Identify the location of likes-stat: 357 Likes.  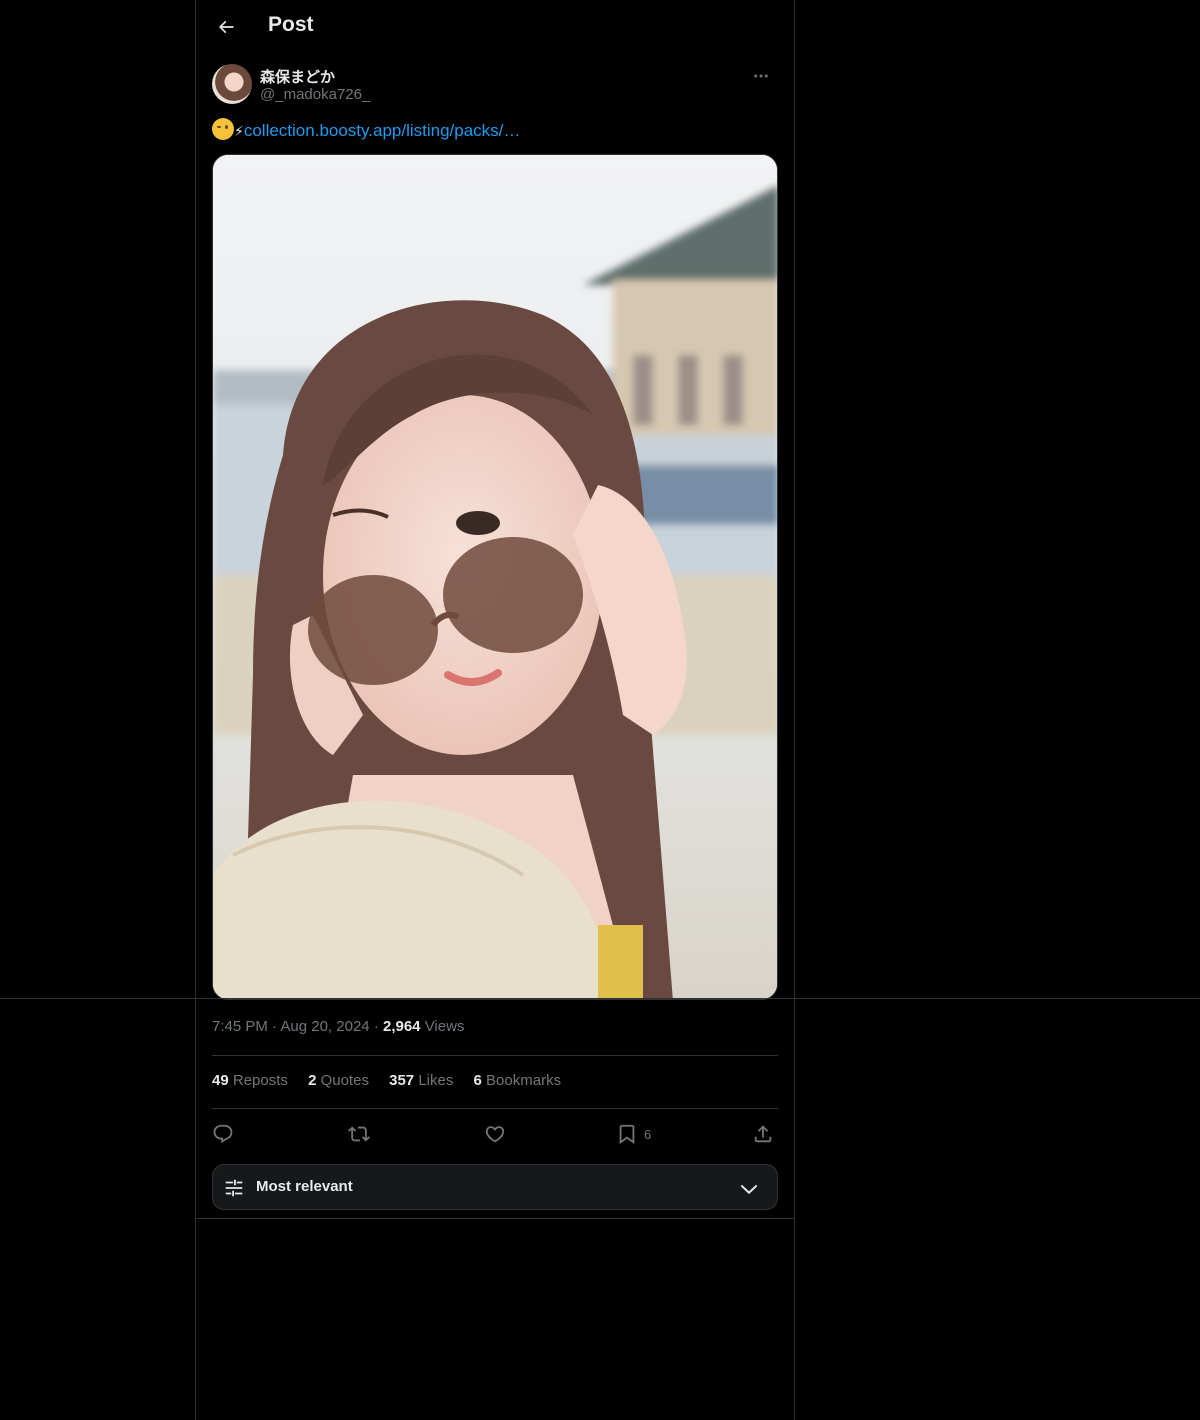
(421, 1080).